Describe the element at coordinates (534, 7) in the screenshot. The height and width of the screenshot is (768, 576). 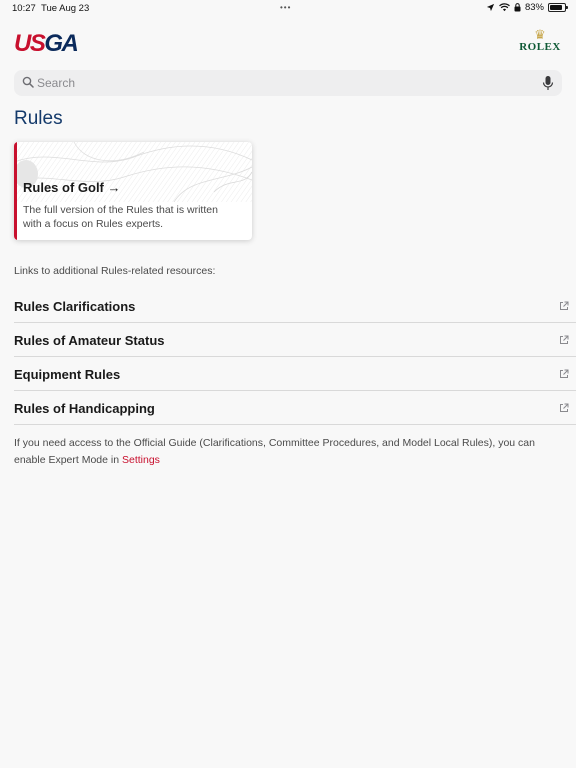
I see `battery-percent: 83%` at that location.